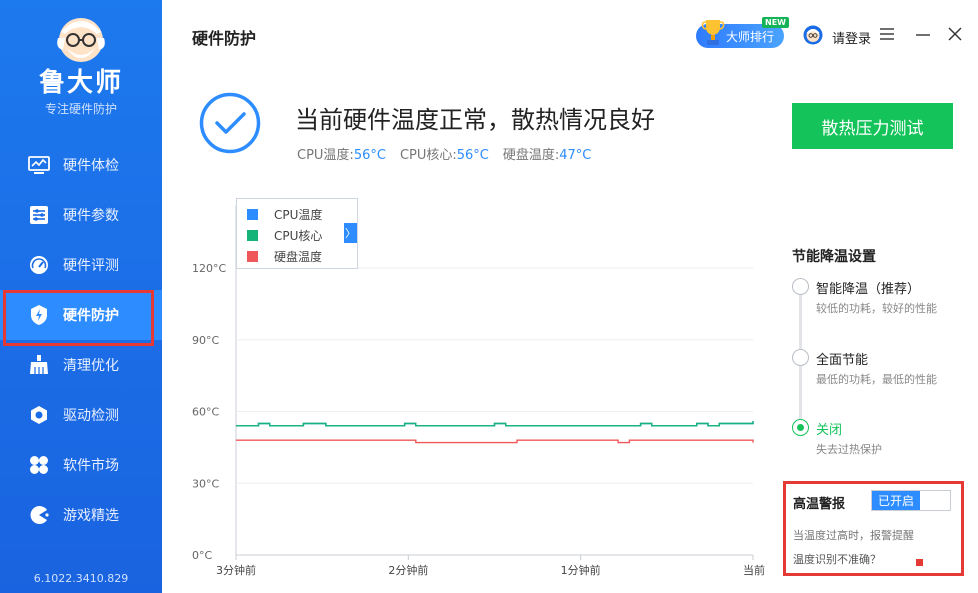  Describe the element at coordinates (834, 257) in the screenshot. I see `settings-title: 节能降温设置` at that location.